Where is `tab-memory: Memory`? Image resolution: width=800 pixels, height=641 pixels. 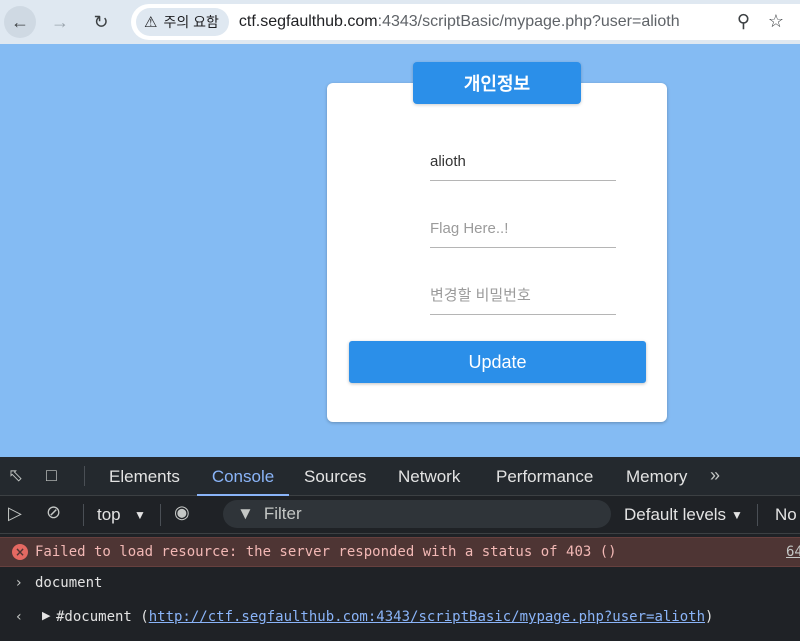
tab-memory: Memory is located at coordinates (656, 476).